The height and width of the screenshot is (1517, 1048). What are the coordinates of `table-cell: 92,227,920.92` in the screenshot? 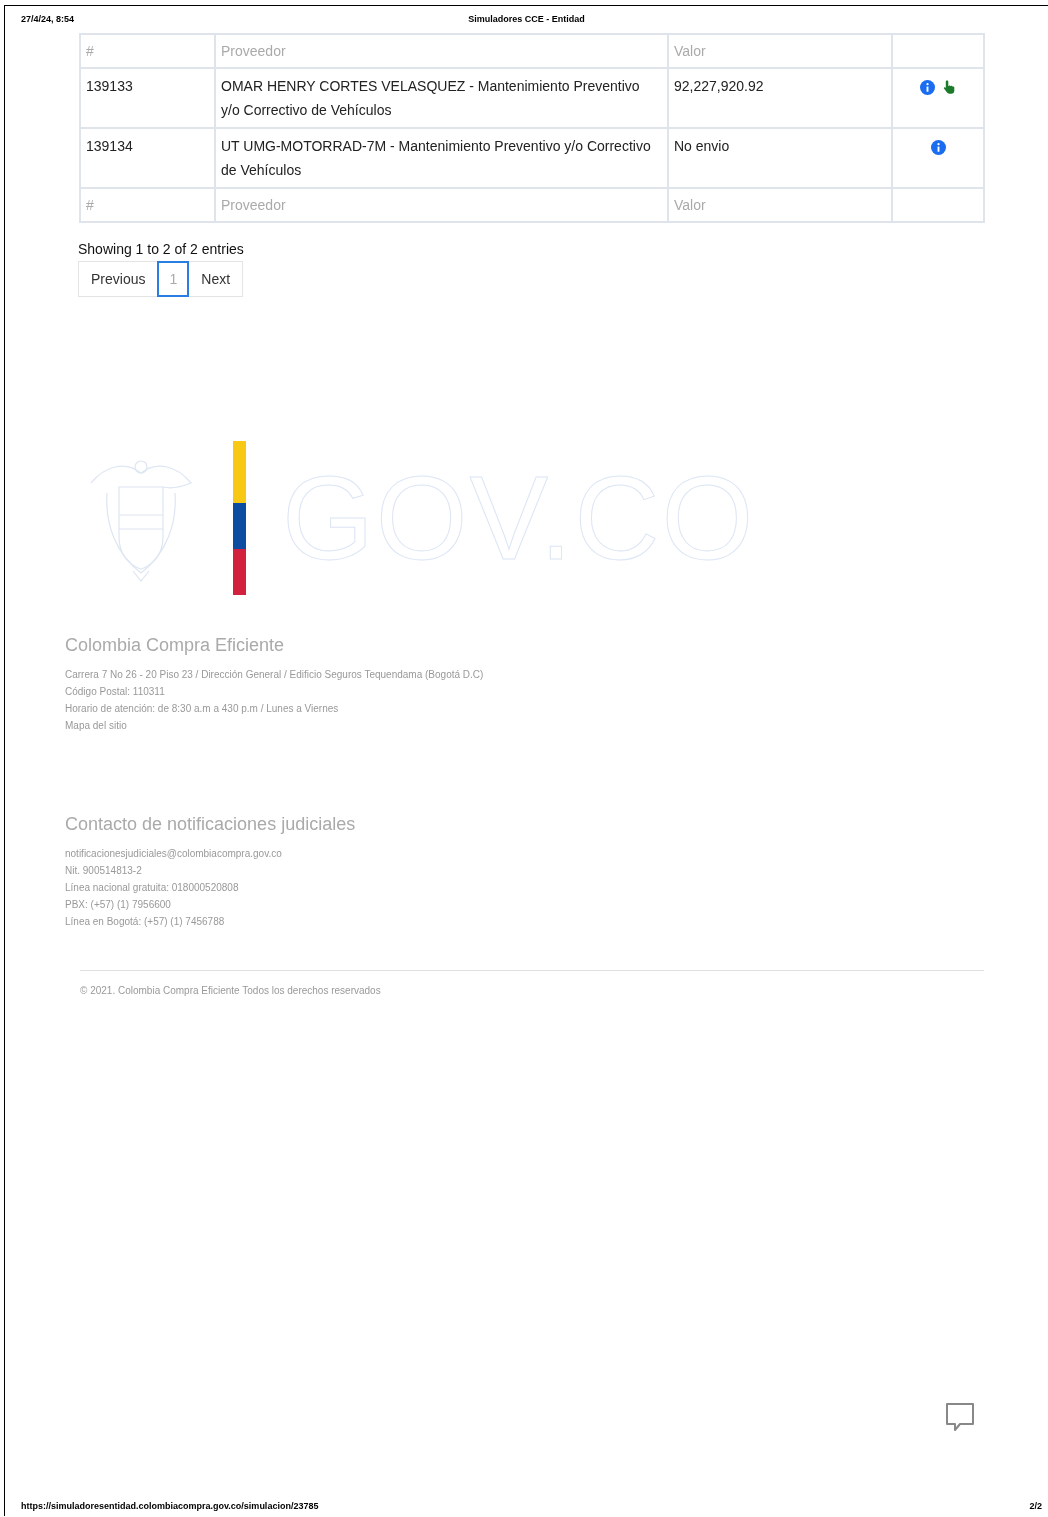 It's located at (780, 98).